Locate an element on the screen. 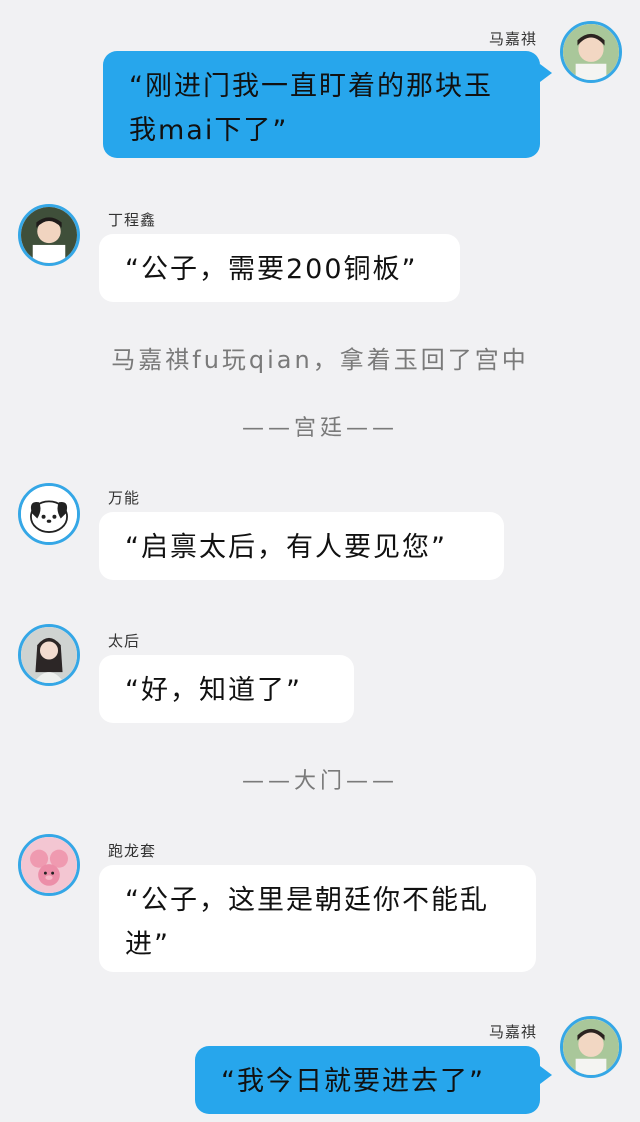  scene-divider: ——宫廷—— is located at coordinates (319, 428).